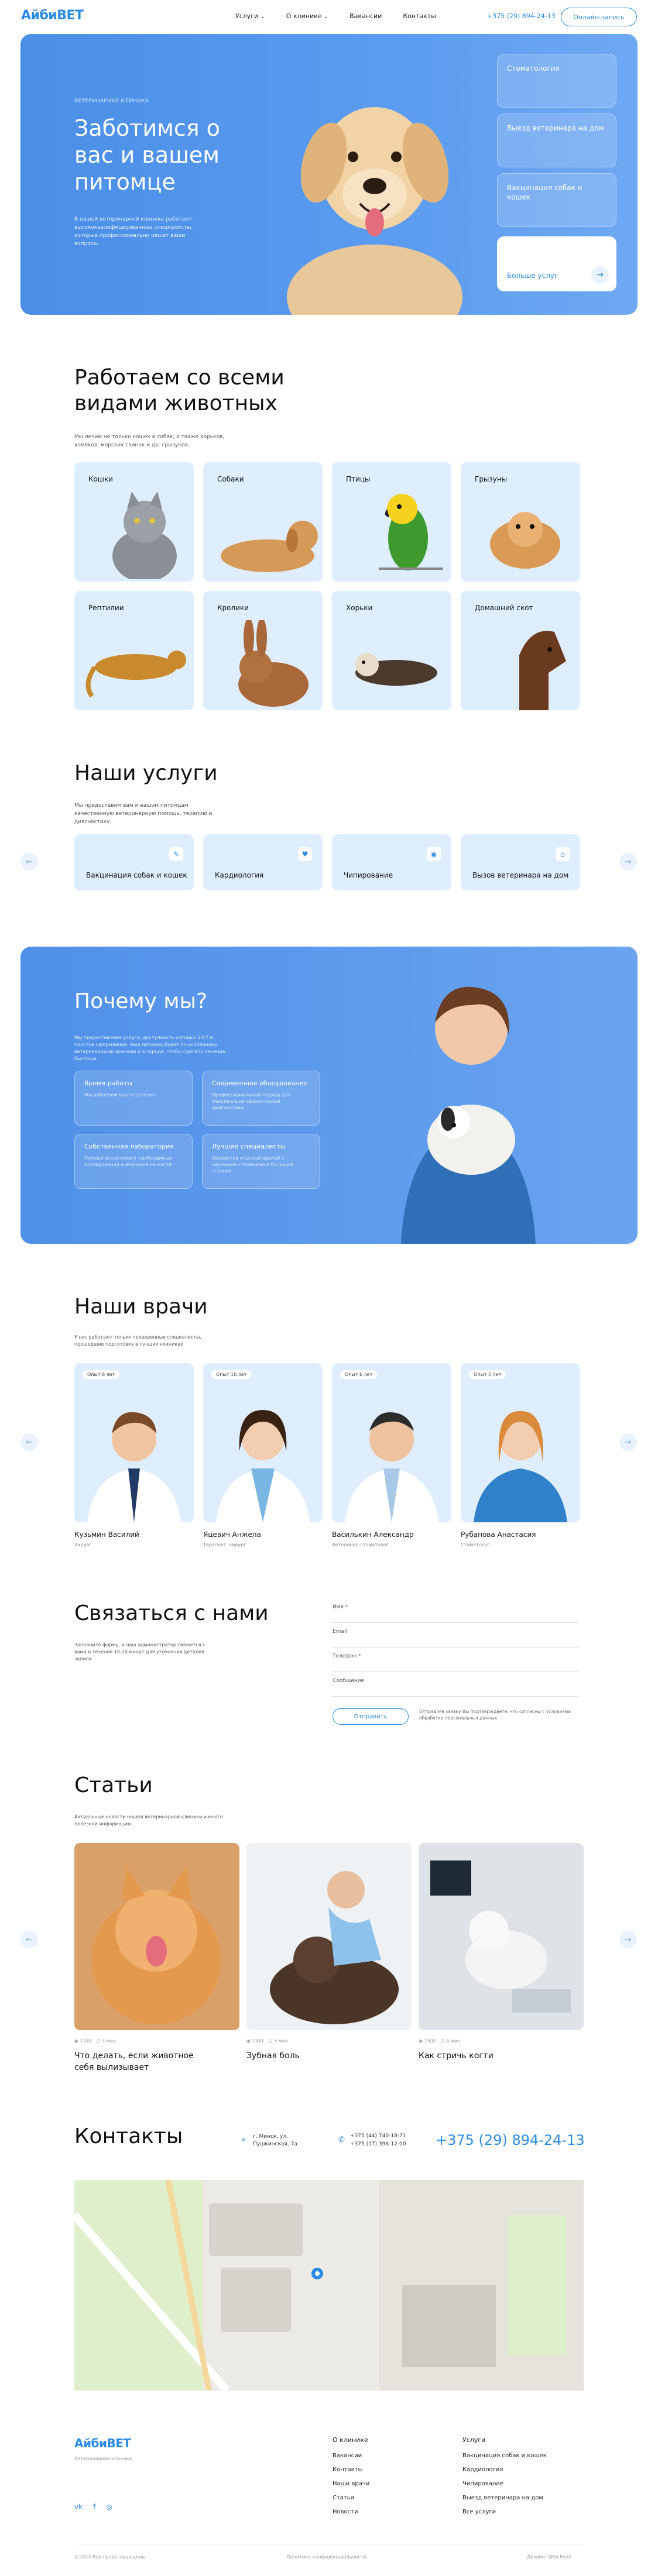  Describe the element at coordinates (396, 669) in the screenshot. I see `ferret-image` at that location.